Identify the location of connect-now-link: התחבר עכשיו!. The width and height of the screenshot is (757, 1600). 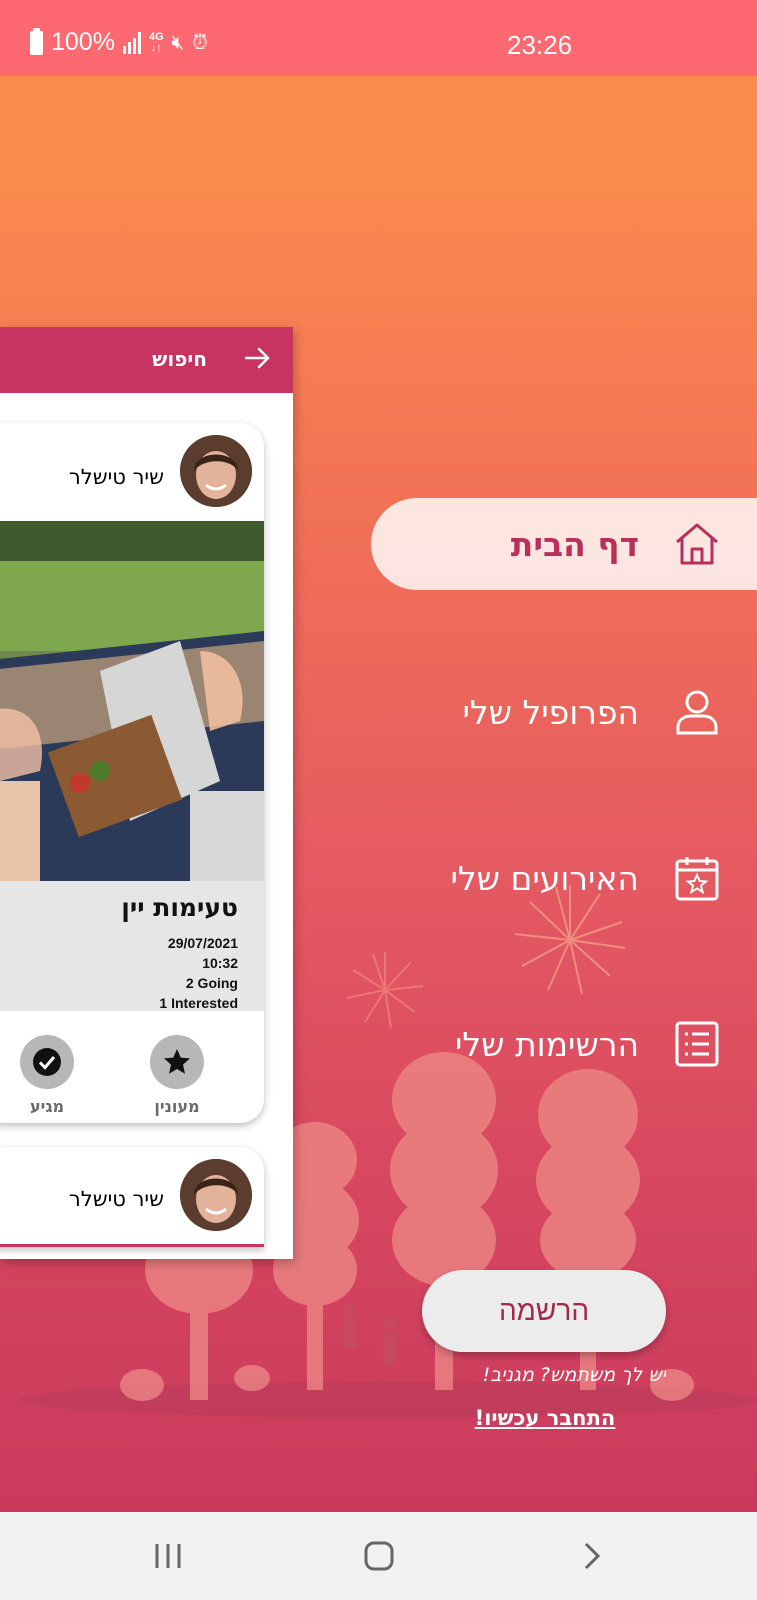
(545, 1418).